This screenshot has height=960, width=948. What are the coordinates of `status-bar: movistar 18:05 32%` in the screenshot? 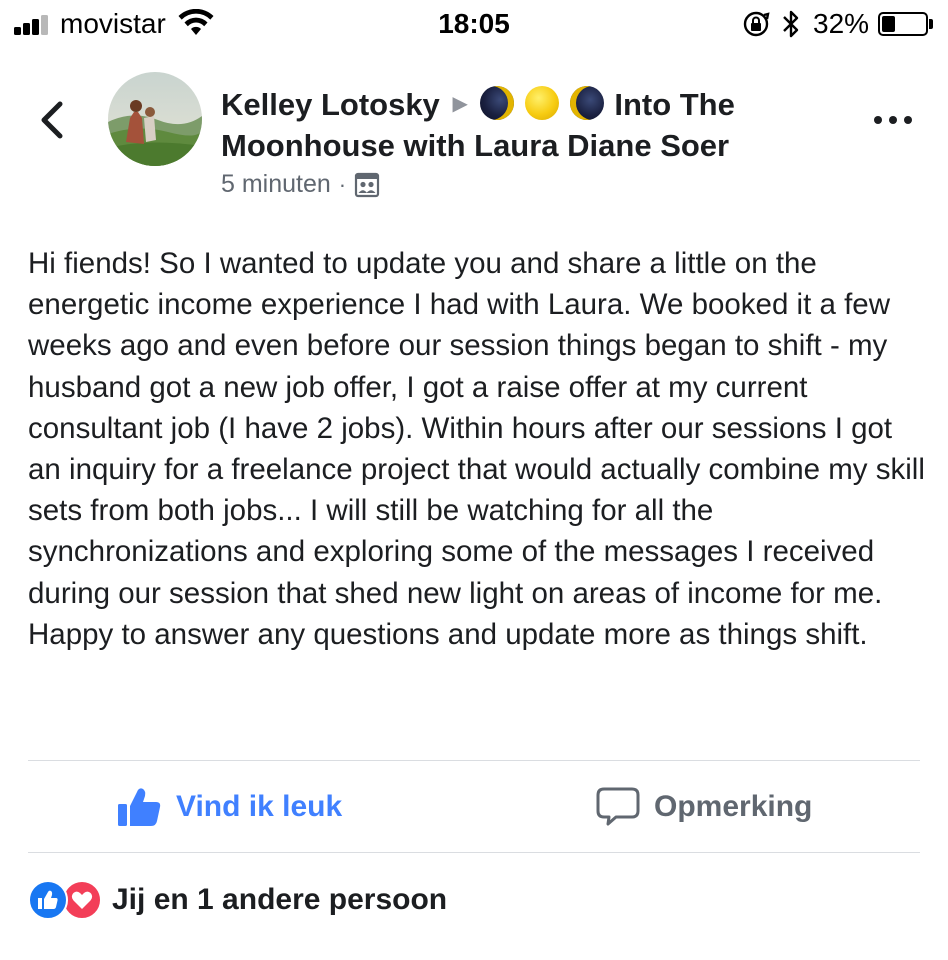 It's located at (474, 25).